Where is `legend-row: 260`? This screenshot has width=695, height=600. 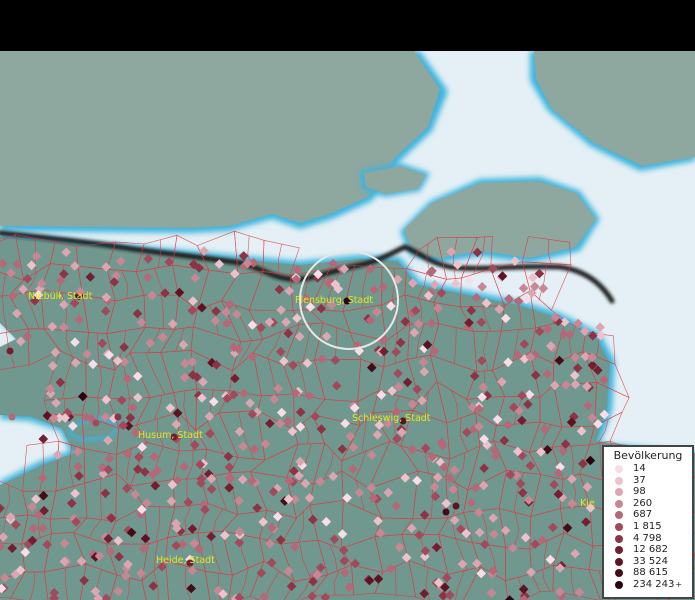
legend-row: 260 is located at coordinates (648, 504).